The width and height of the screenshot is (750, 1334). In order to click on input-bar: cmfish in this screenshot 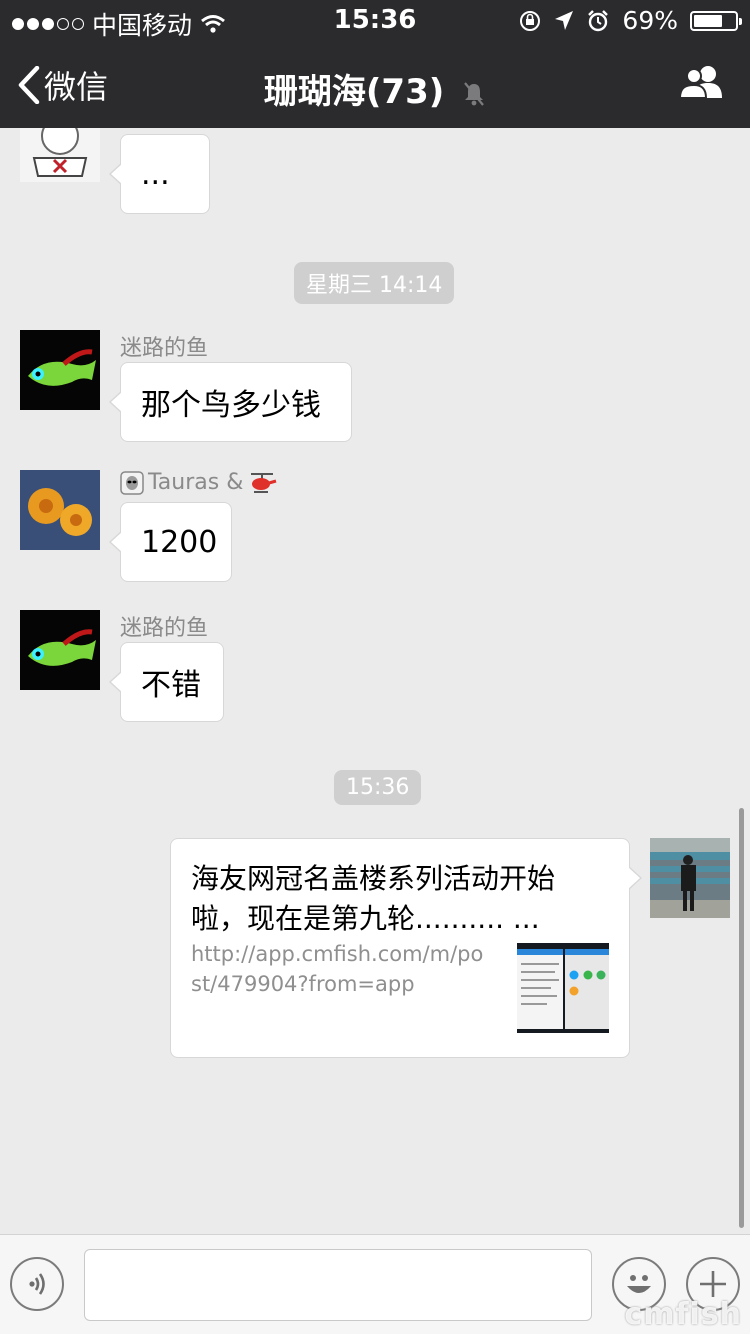, I will do `click(375, 1284)`.